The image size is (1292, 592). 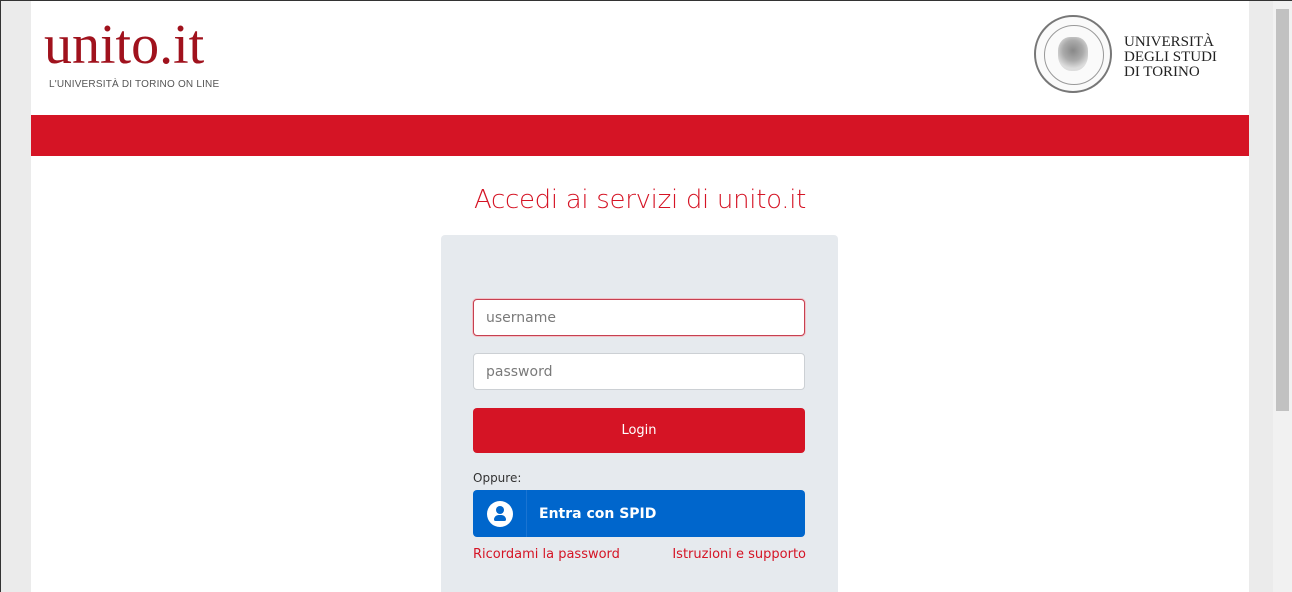 What do you see at coordinates (1162, 72) in the screenshot?
I see `university-name-line-3: DI TORINO` at bounding box center [1162, 72].